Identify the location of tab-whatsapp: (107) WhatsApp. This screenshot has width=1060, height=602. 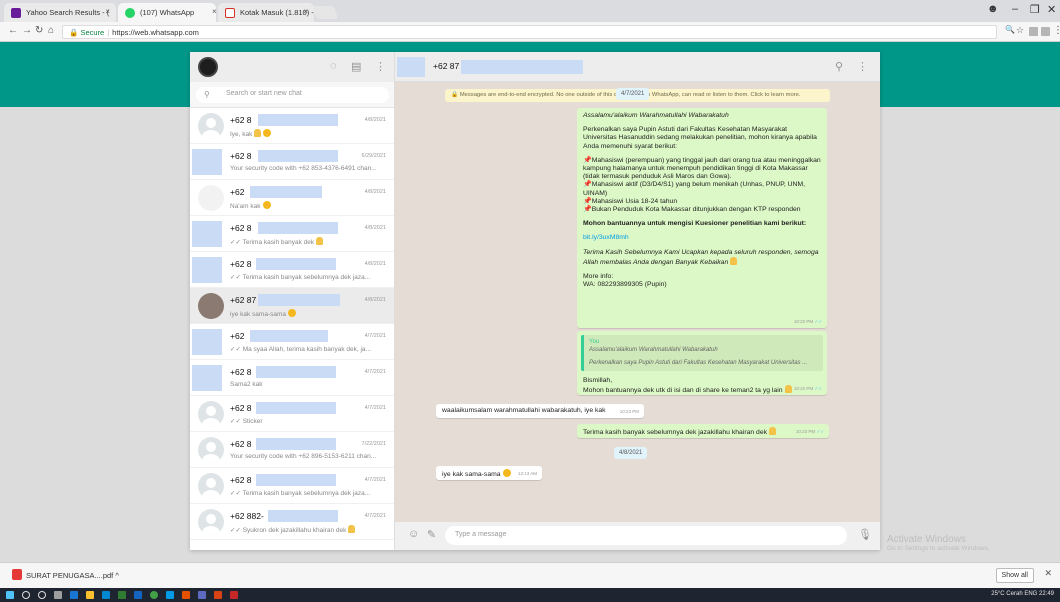
(167, 12).